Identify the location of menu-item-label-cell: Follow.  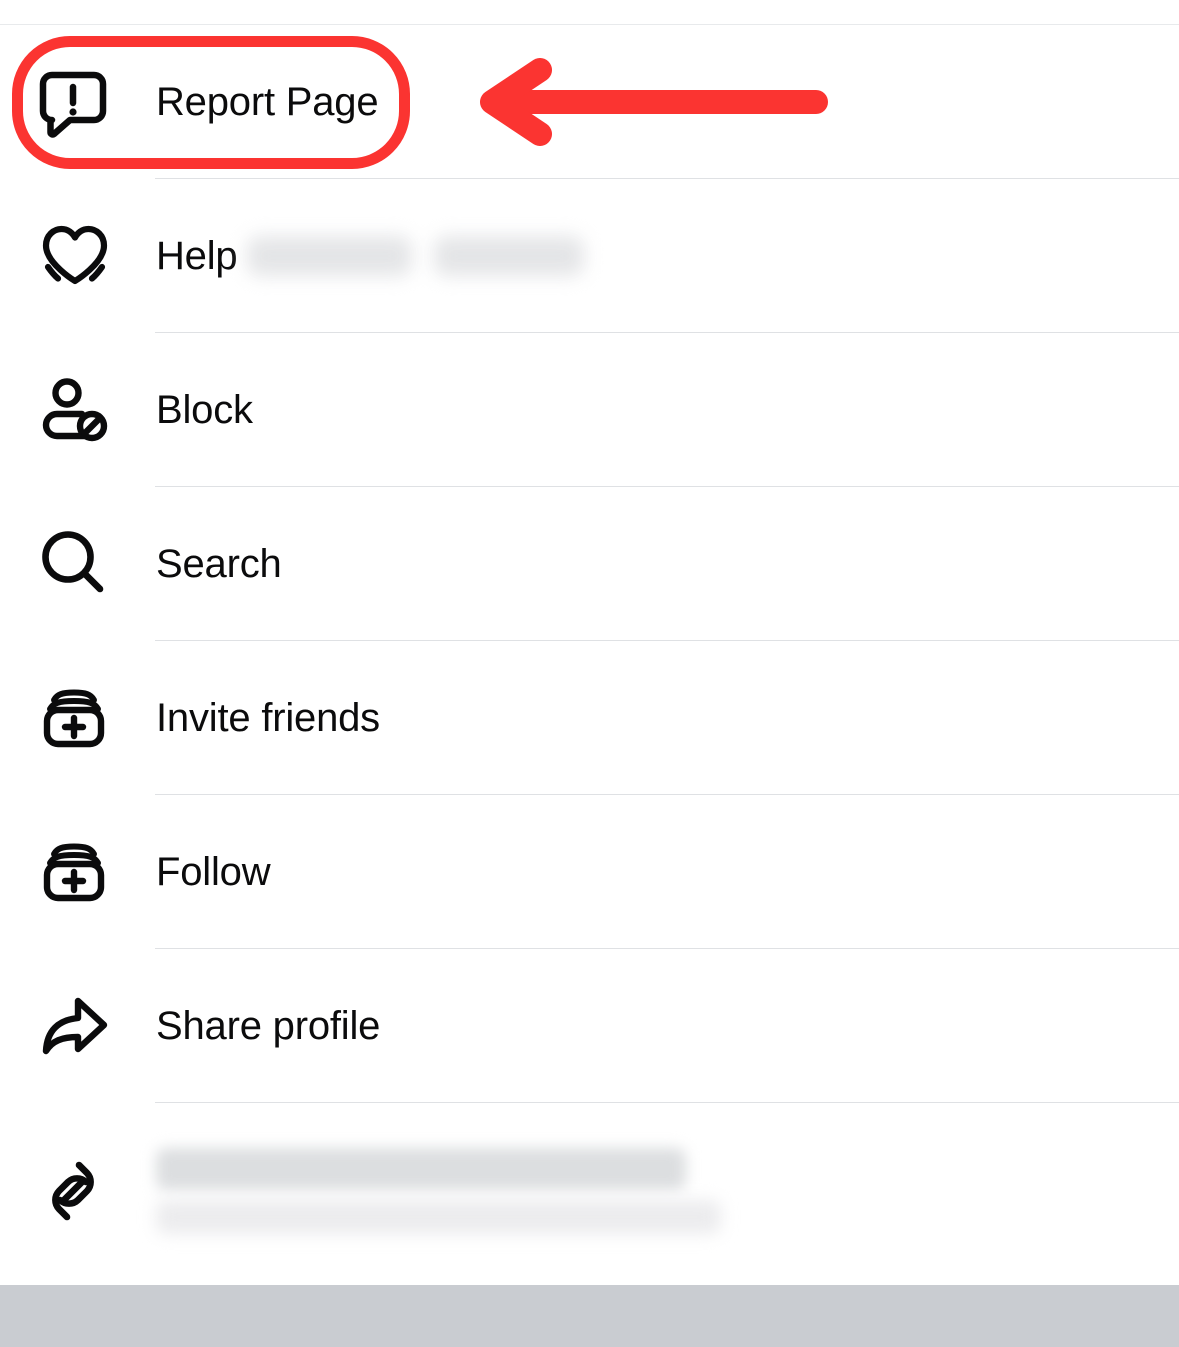
(653, 872).